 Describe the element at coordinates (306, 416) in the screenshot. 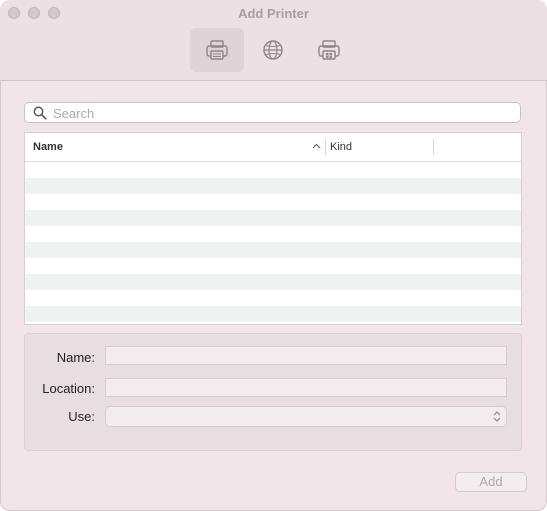

I see `use-select` at that location.